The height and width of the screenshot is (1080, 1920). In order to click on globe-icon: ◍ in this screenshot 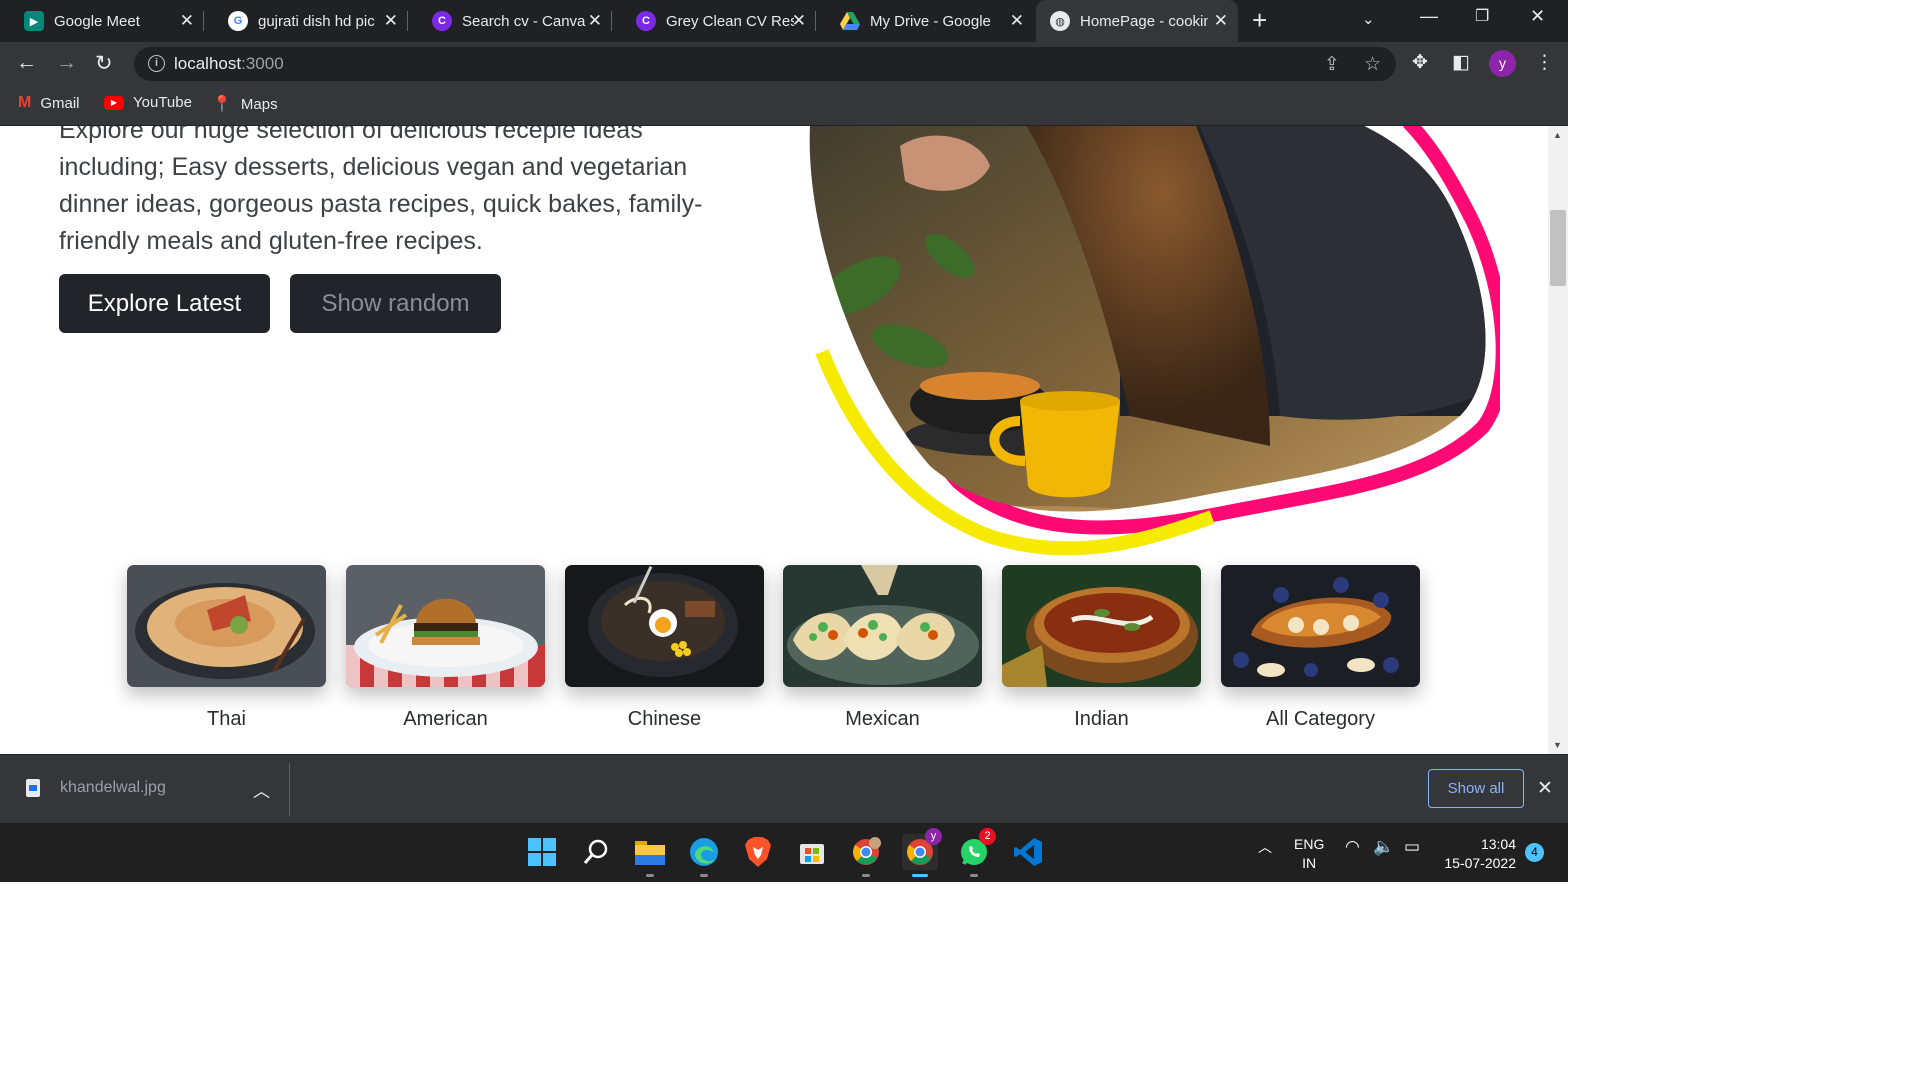, I will do `click(1060, 21)`.